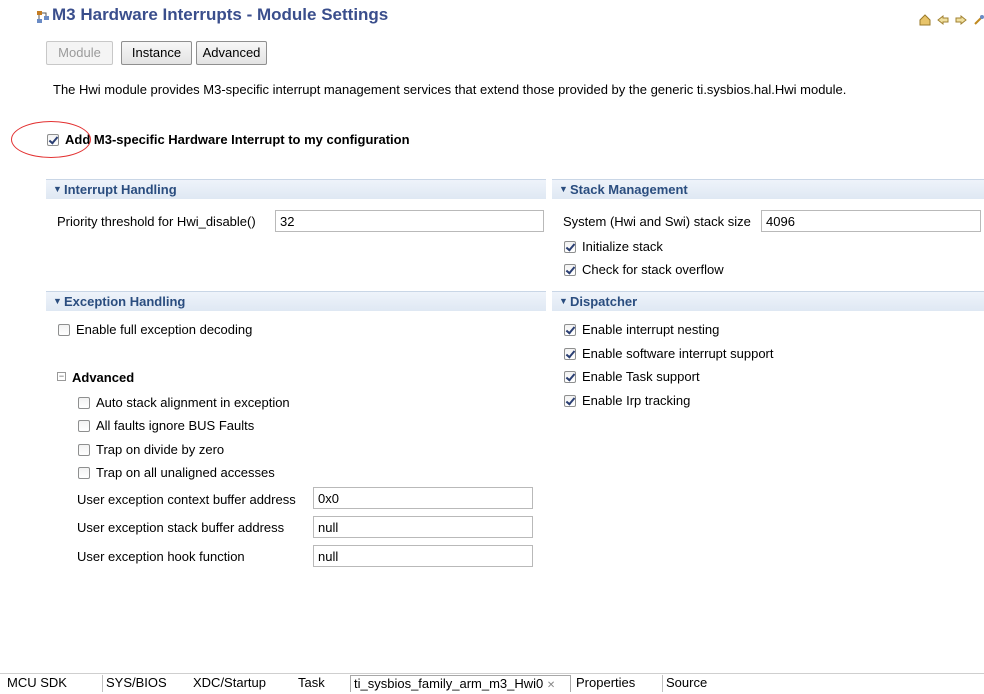  Describe the element at coordinates (136, 683) in the screenshot. I see `tab-sys-bios: SYS/BIOS` at that location.